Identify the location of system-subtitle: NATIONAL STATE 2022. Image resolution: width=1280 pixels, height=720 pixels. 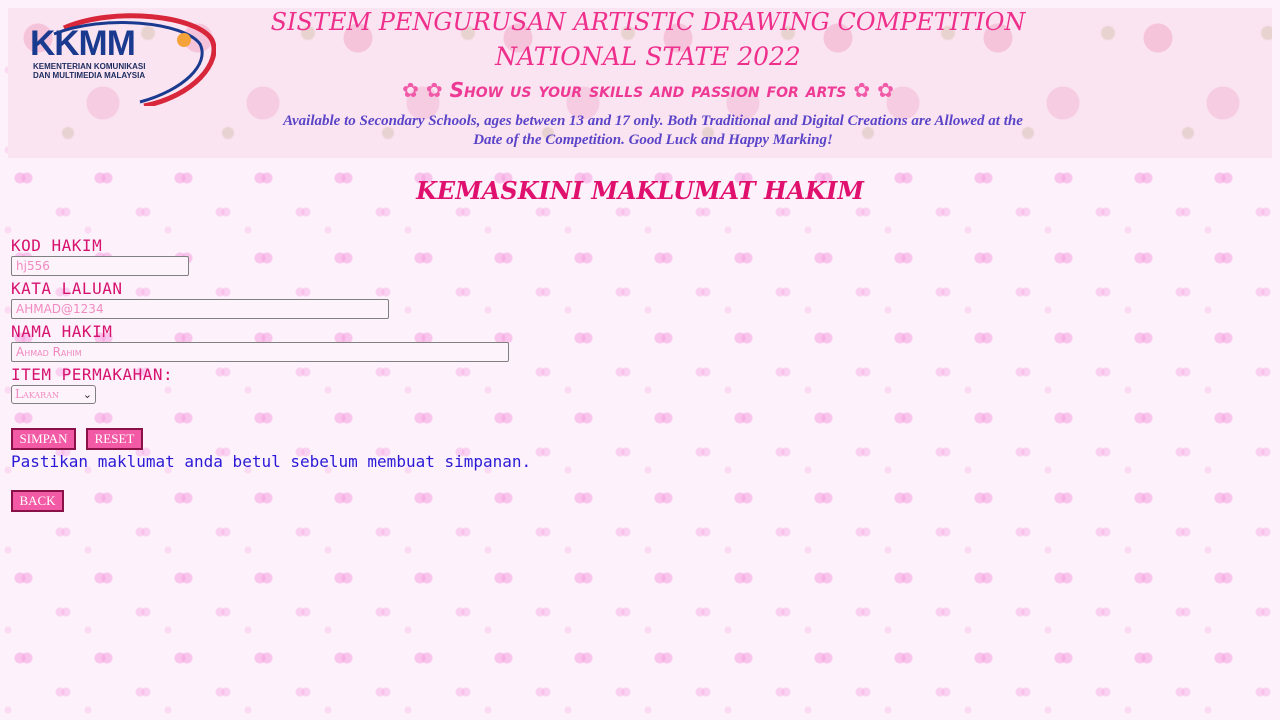
(648, 56).